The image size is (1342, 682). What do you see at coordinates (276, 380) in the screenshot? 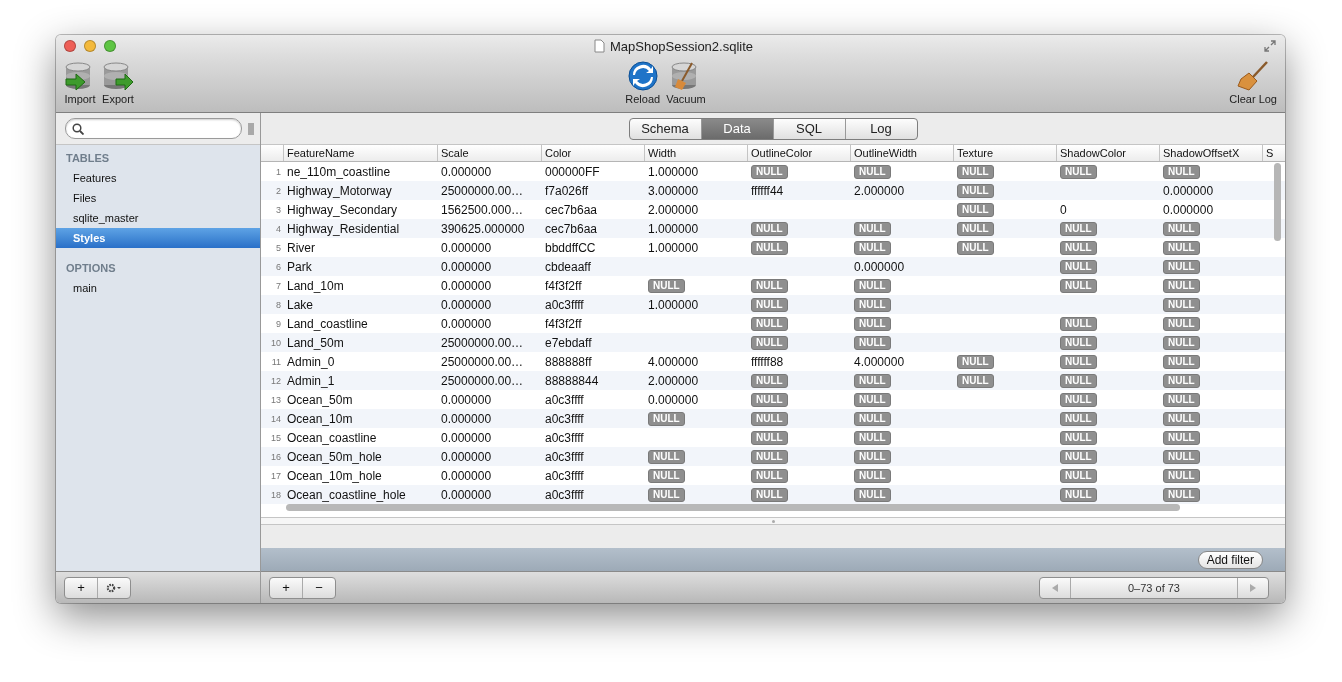
I see `row-number: 12` at bounding box center [276, 380].